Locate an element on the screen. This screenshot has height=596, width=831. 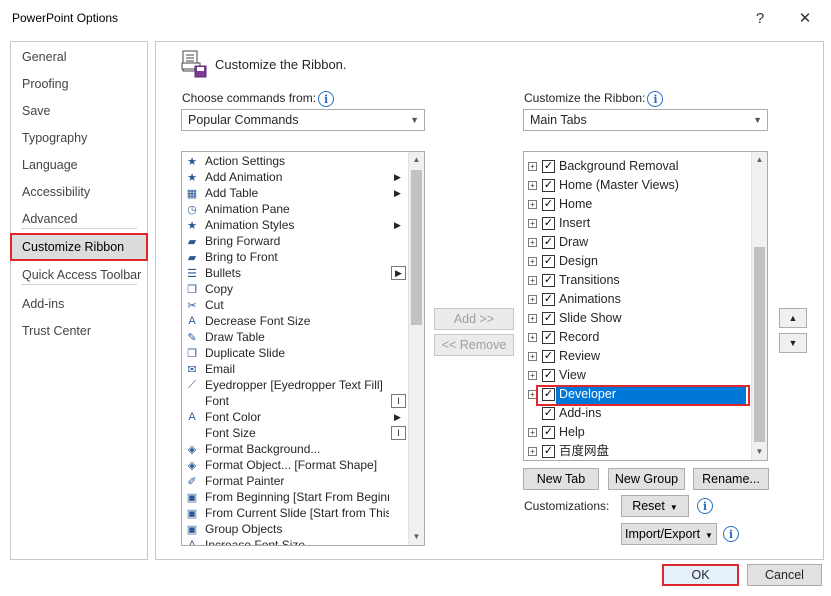
list-item: ❐ Duplicate Slide is located at coordinates (295, 353).